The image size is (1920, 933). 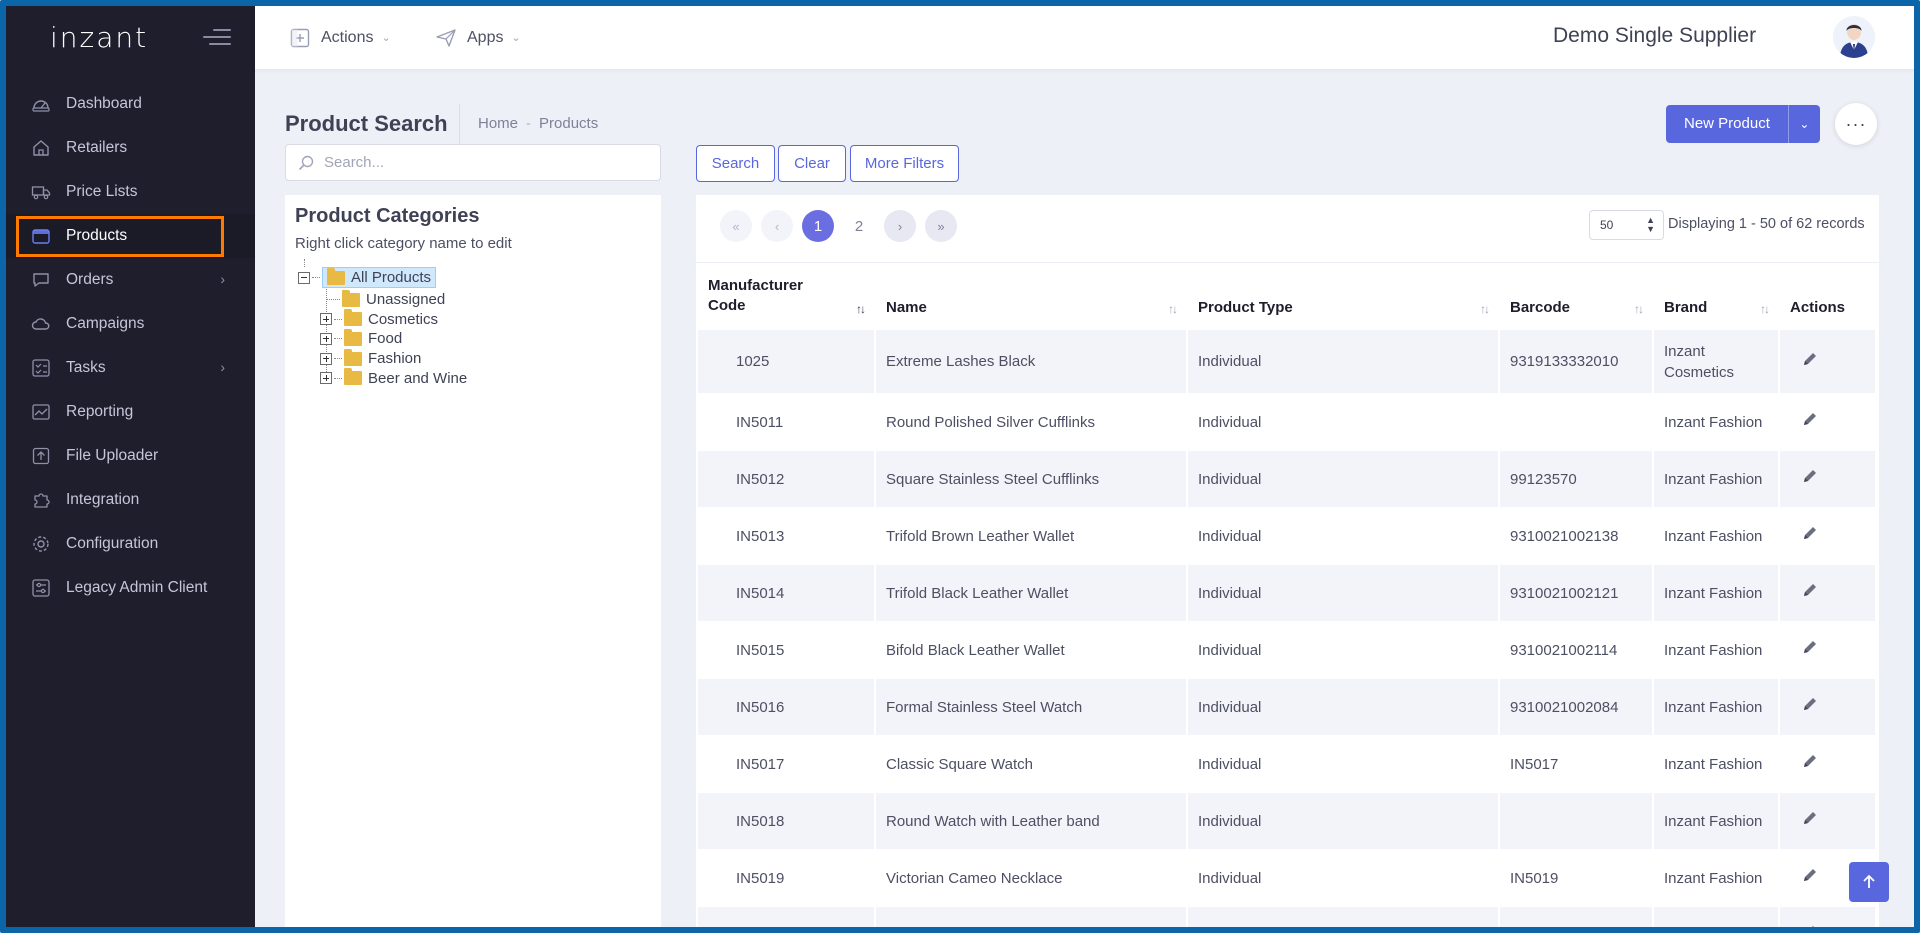 I want to click on cell-manufacturer-code: IN5015, so click(x=787, y=650).